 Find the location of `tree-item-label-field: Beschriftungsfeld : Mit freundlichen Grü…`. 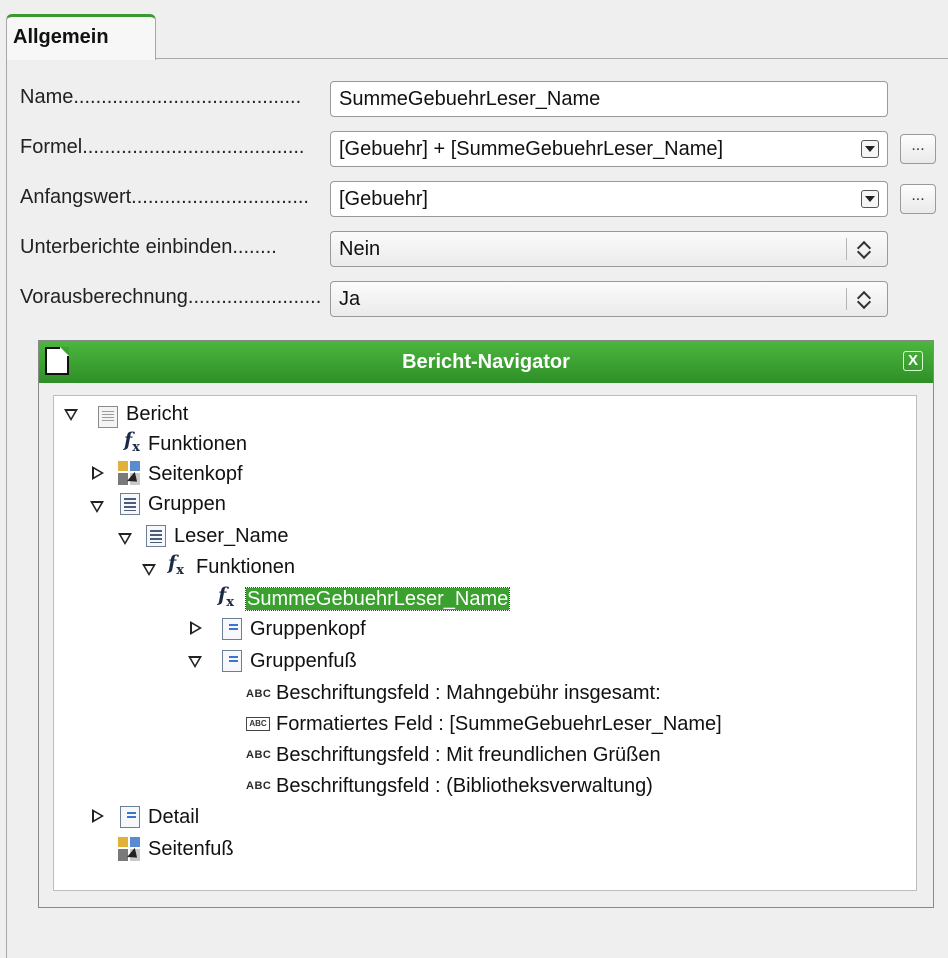

tree-item-label-field: Beschriftungsfeld : Mit freundlichen Grü… is located at coordinates (468, 755).